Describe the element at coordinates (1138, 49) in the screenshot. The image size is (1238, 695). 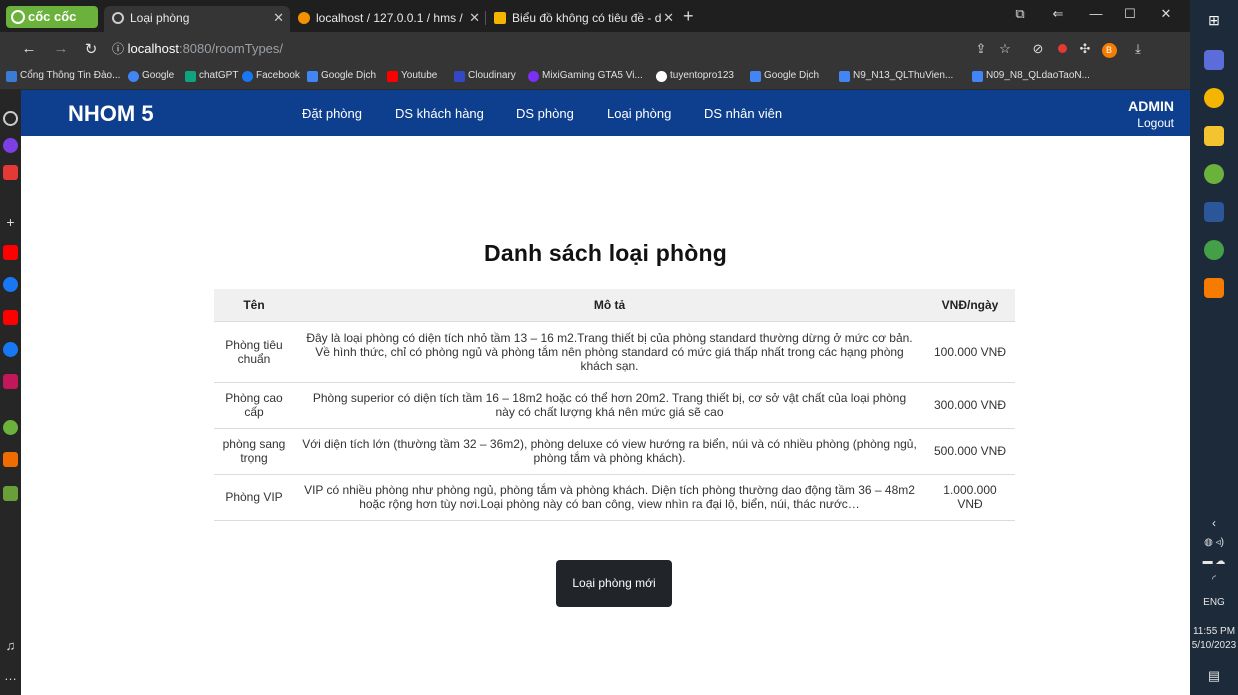
I see `download-icon: ⤓` at that location.